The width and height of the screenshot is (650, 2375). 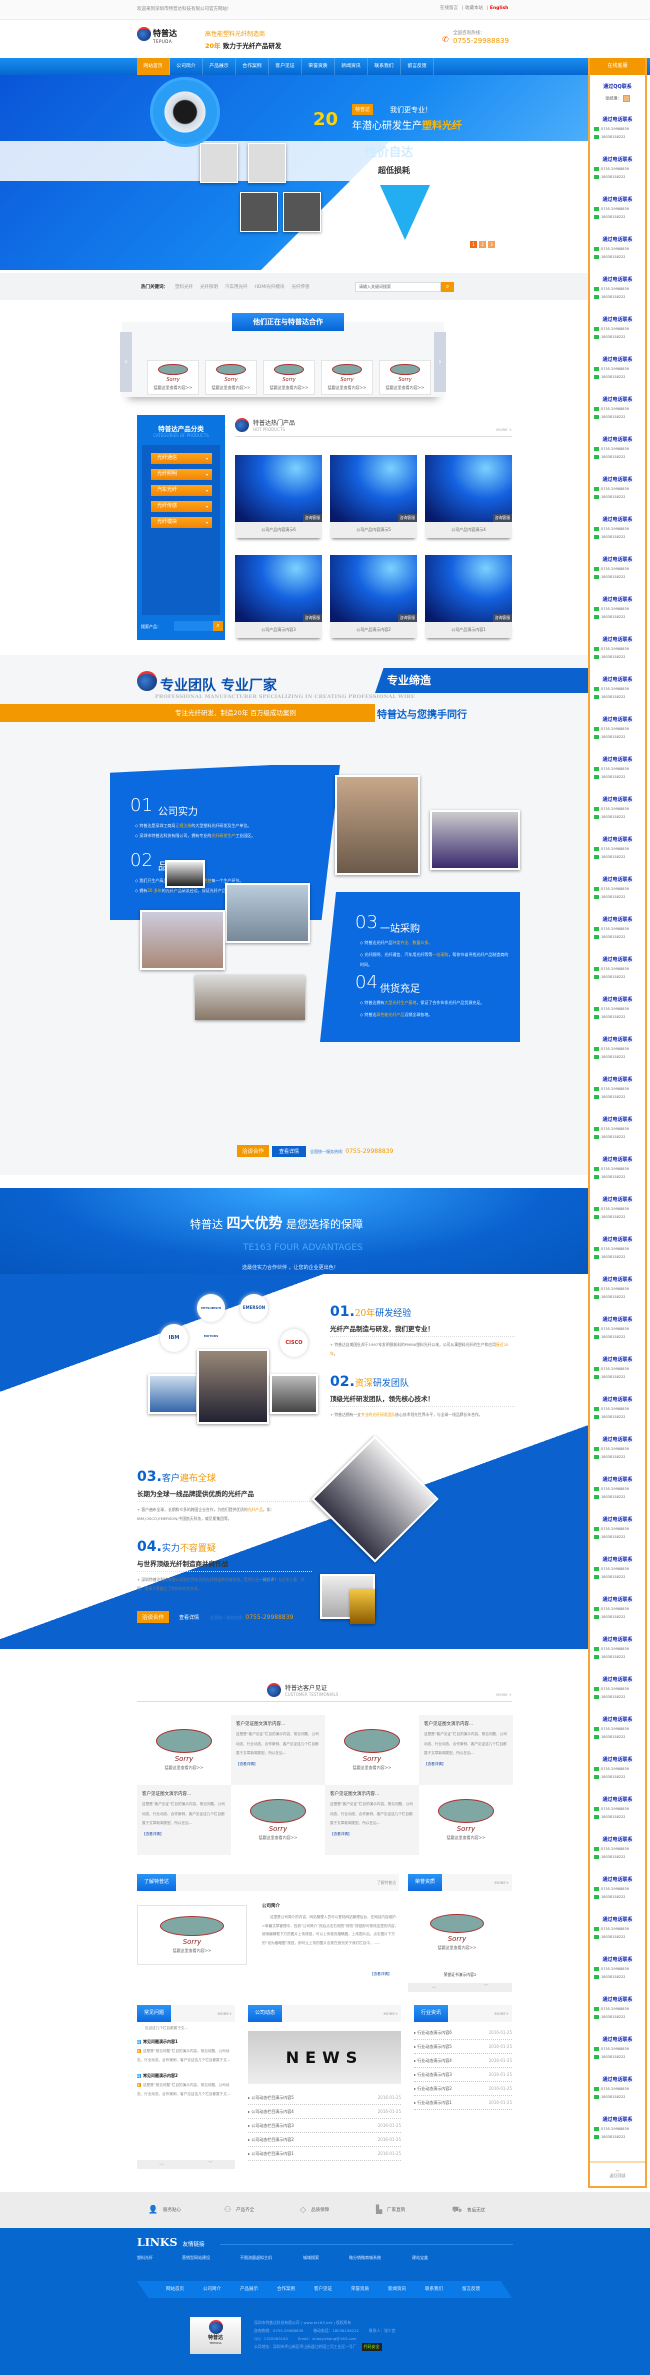 I want to click on category-item: 光纤传感, so click(x=181, y=506).